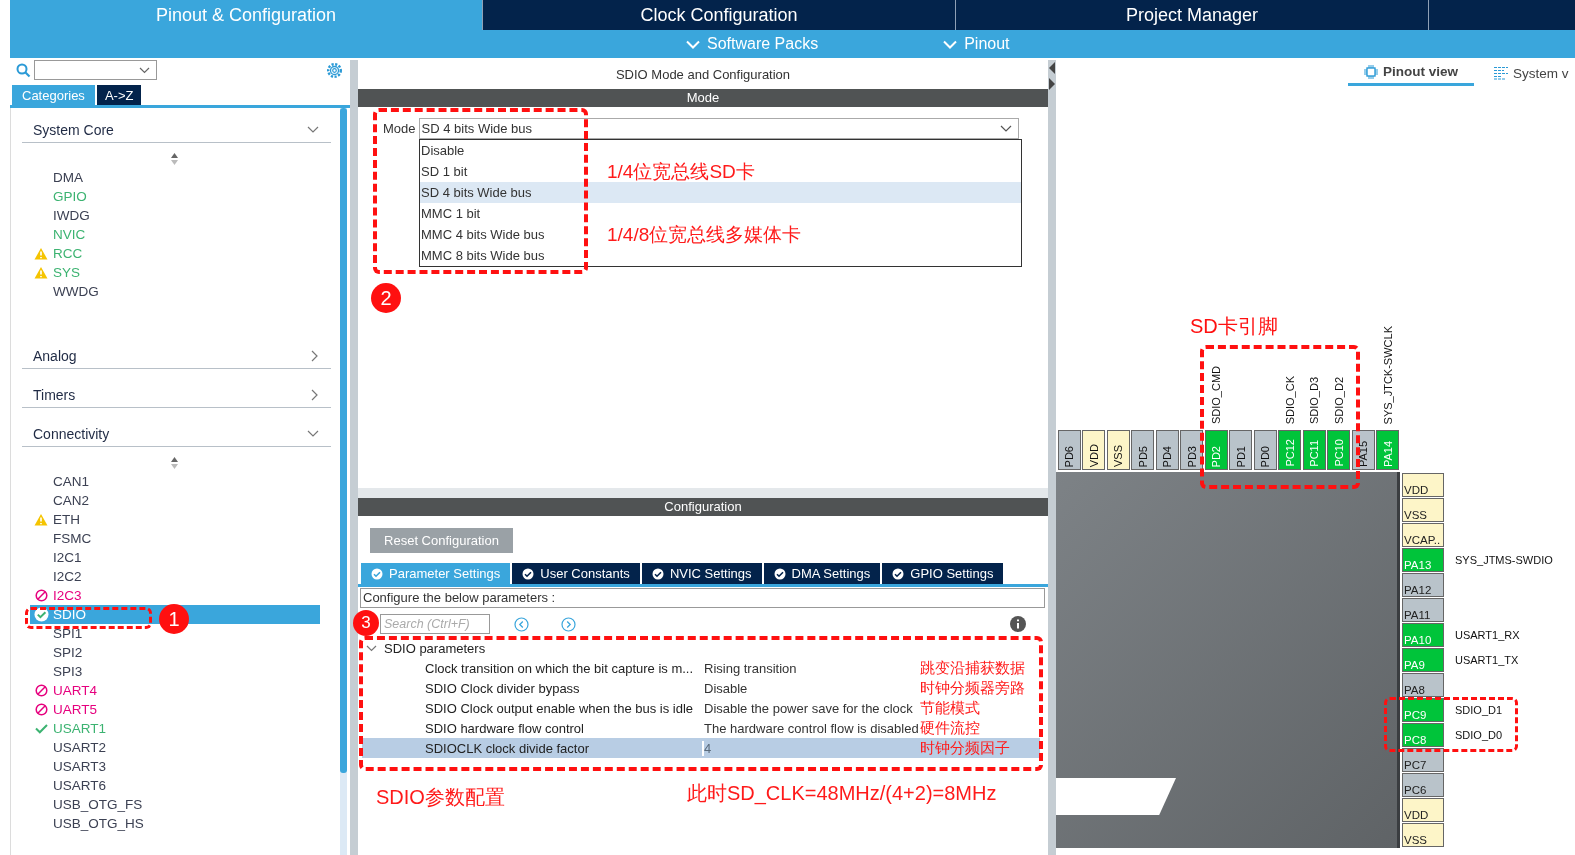 Image resolution: width=1575 pixels, height=855 pixels. Describe the element at coordinates (435, 624) in the screenshot. I see `search-field: Search (Ctrl+F)` at that location.